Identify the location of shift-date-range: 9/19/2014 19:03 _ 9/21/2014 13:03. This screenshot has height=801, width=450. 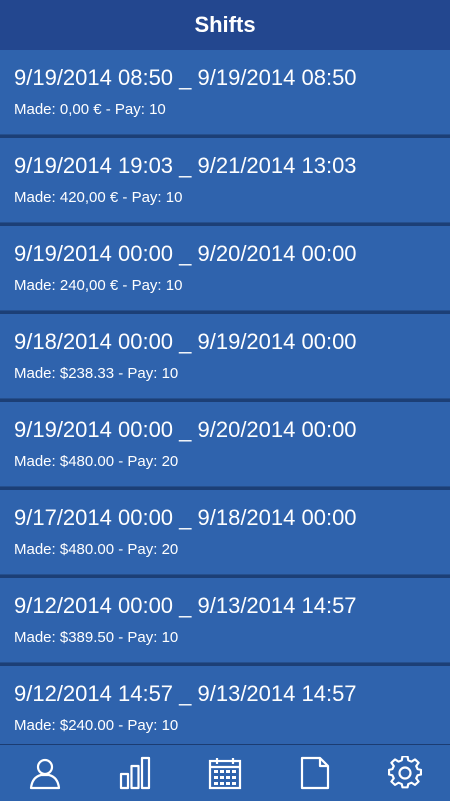
(185, 165).